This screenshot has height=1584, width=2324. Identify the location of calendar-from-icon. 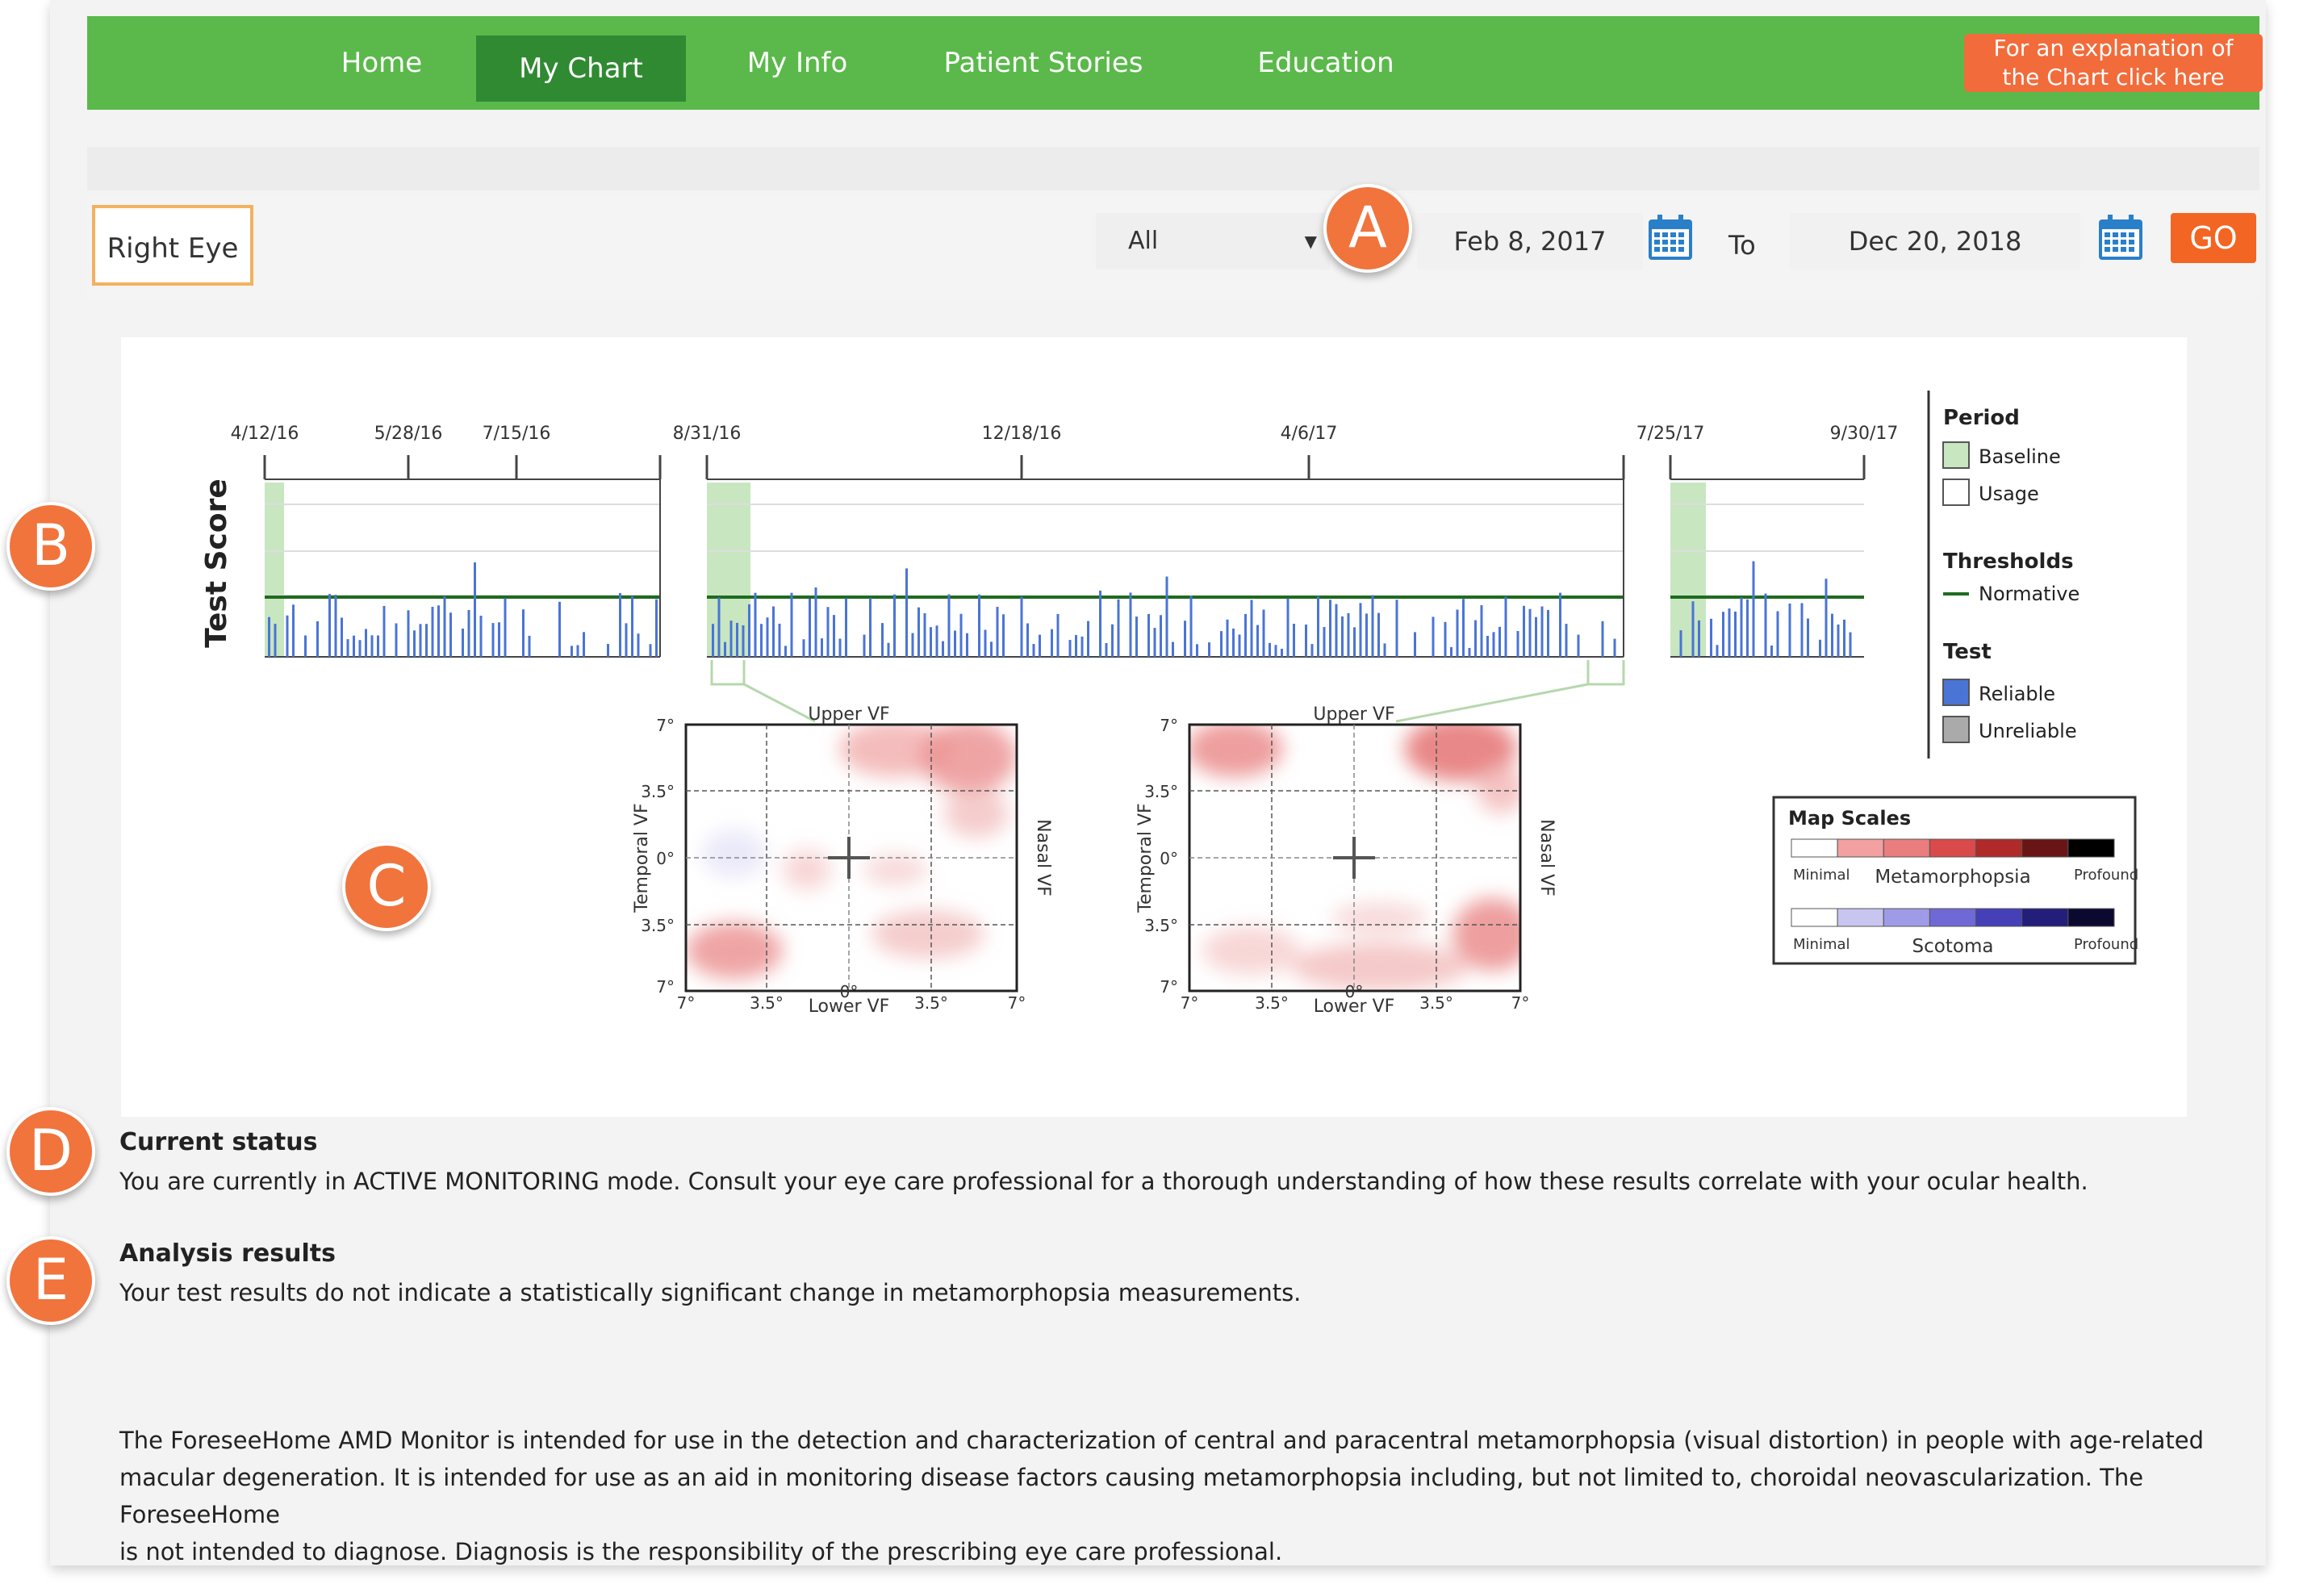
(1671, 238).